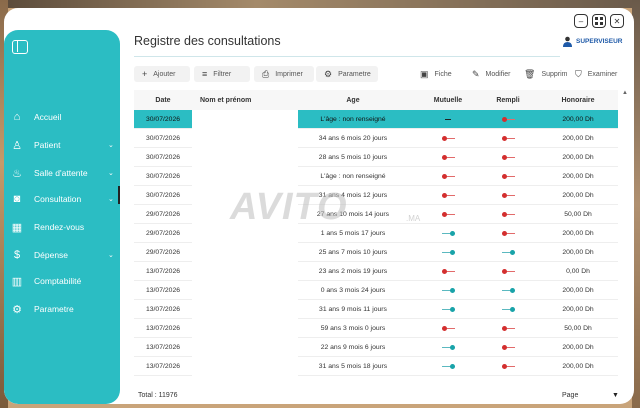 This screenshot has width=640, height=408. What do you see at coordinates (222, 74) in the screenshot?
I see `filter-button: ≡ Filtrer` at bounding box center [222, 74].